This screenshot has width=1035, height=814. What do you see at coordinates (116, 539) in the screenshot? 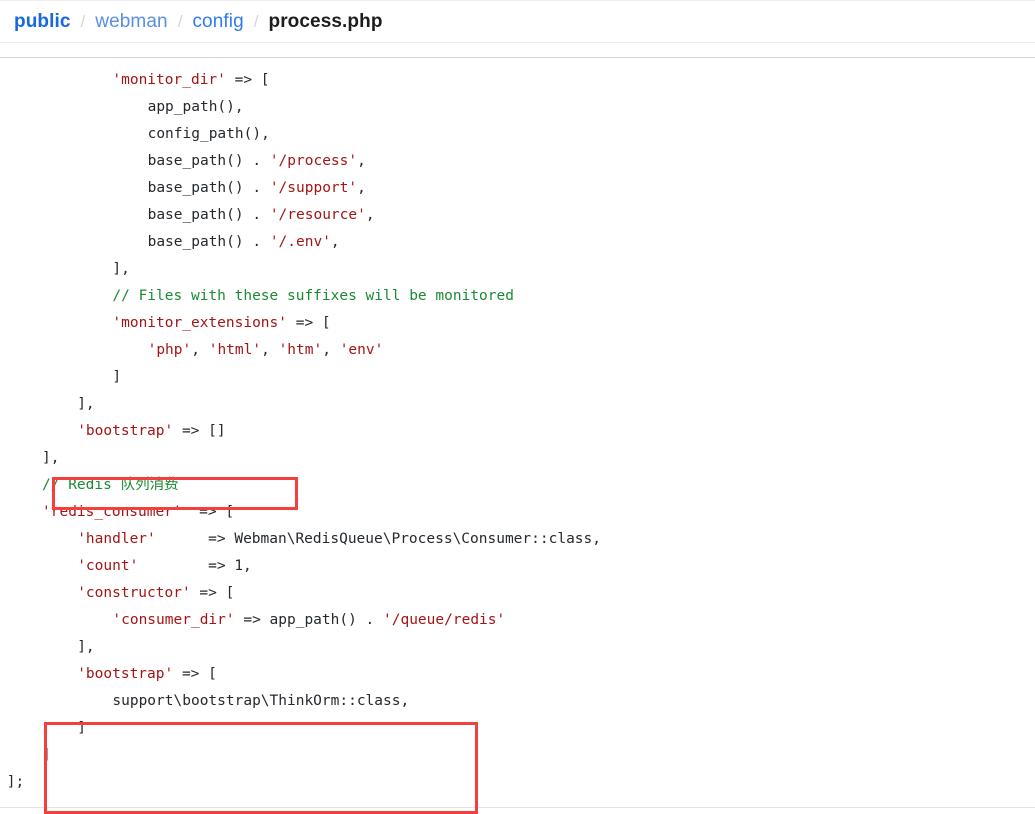
I see `code-token-str: 'handler'` at bounding box center [116, 539].